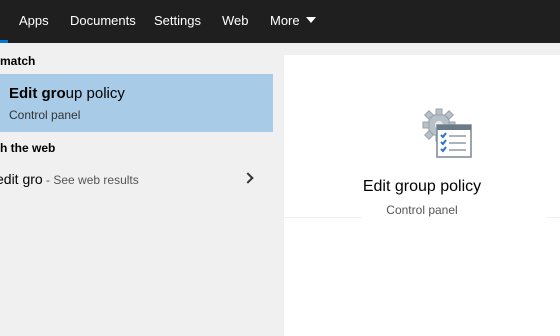  I want to click on web-search-result: edit gro - See web results, so click(136, 180).